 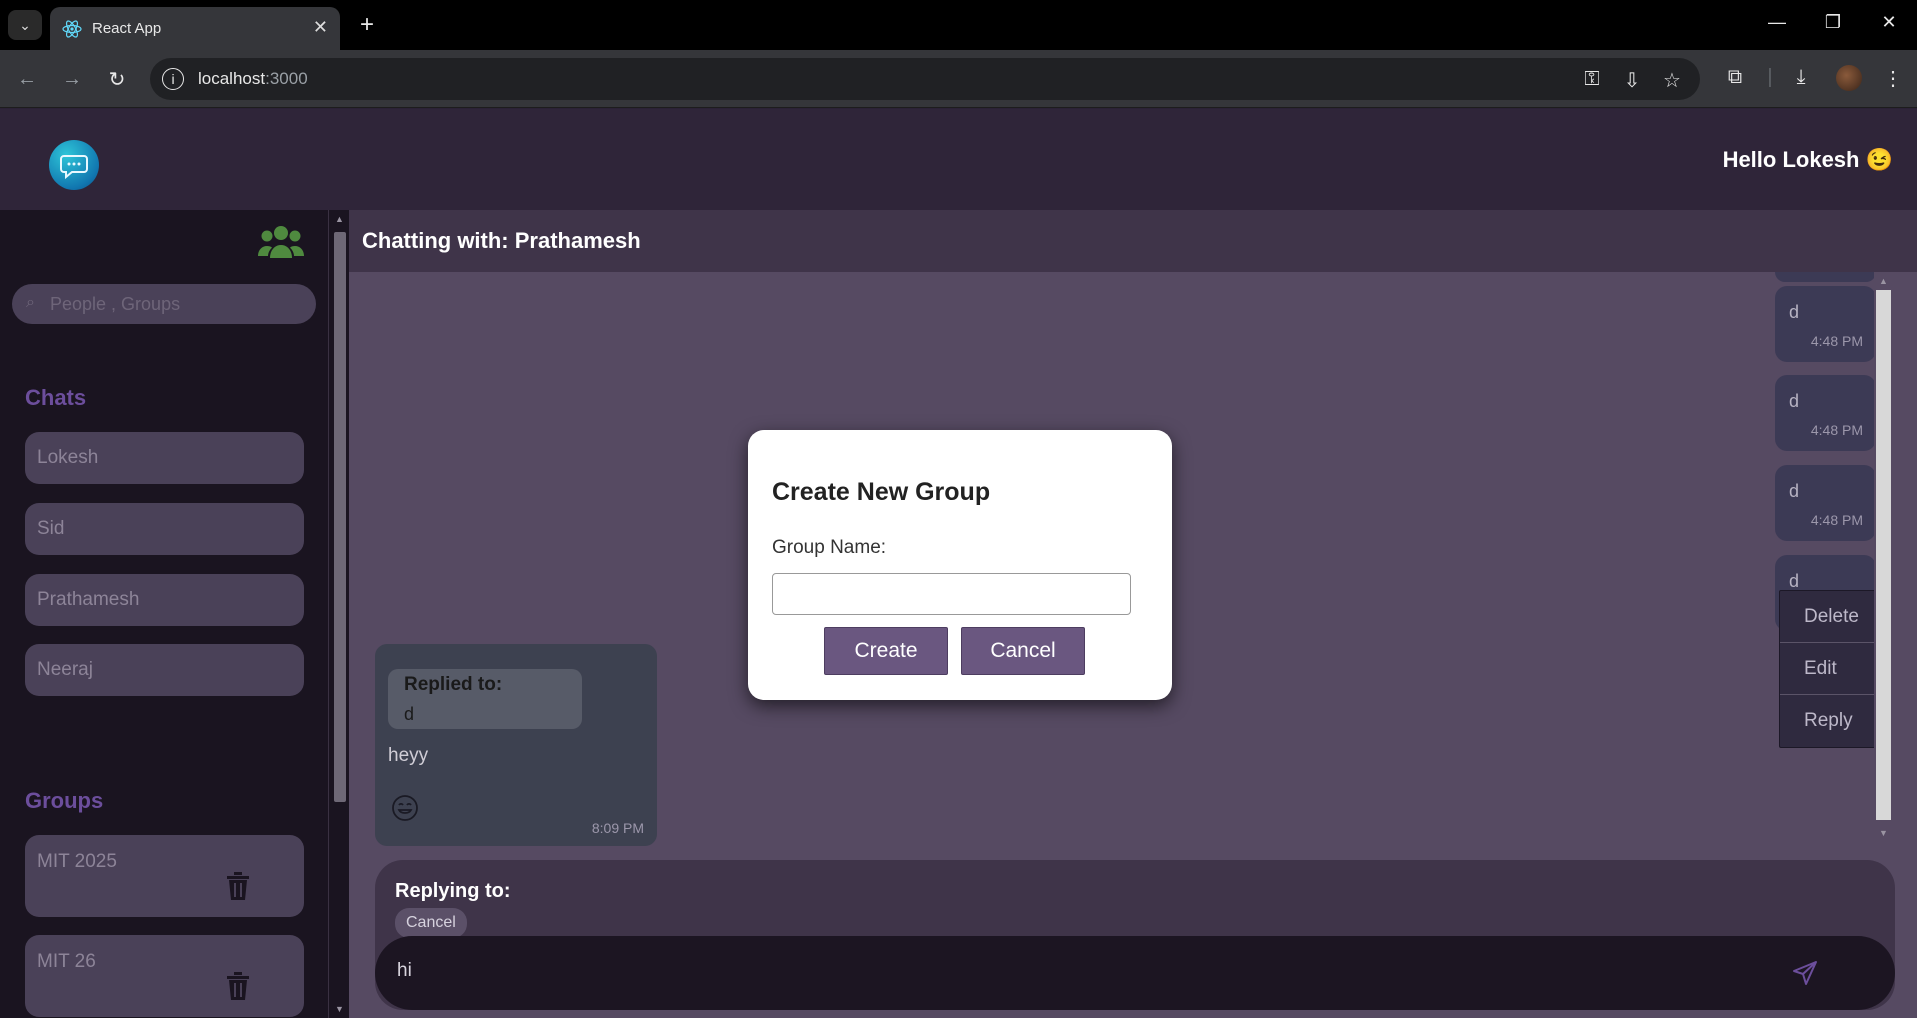 What do you see at coordinates (886, 651) in the screenshot?
I see `create-button: Create` at bounding box center [886, 651].